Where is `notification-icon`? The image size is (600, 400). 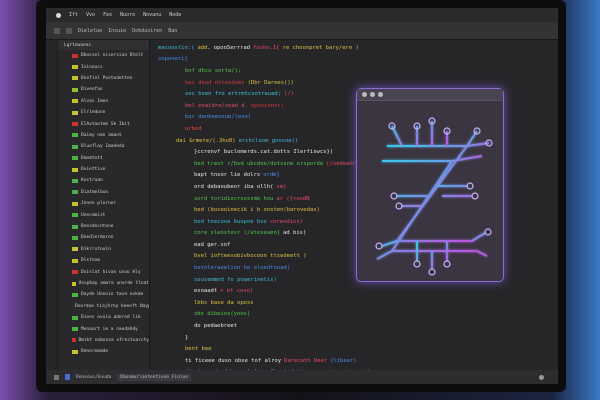
notification-icon is located at coordinates (541, 377).